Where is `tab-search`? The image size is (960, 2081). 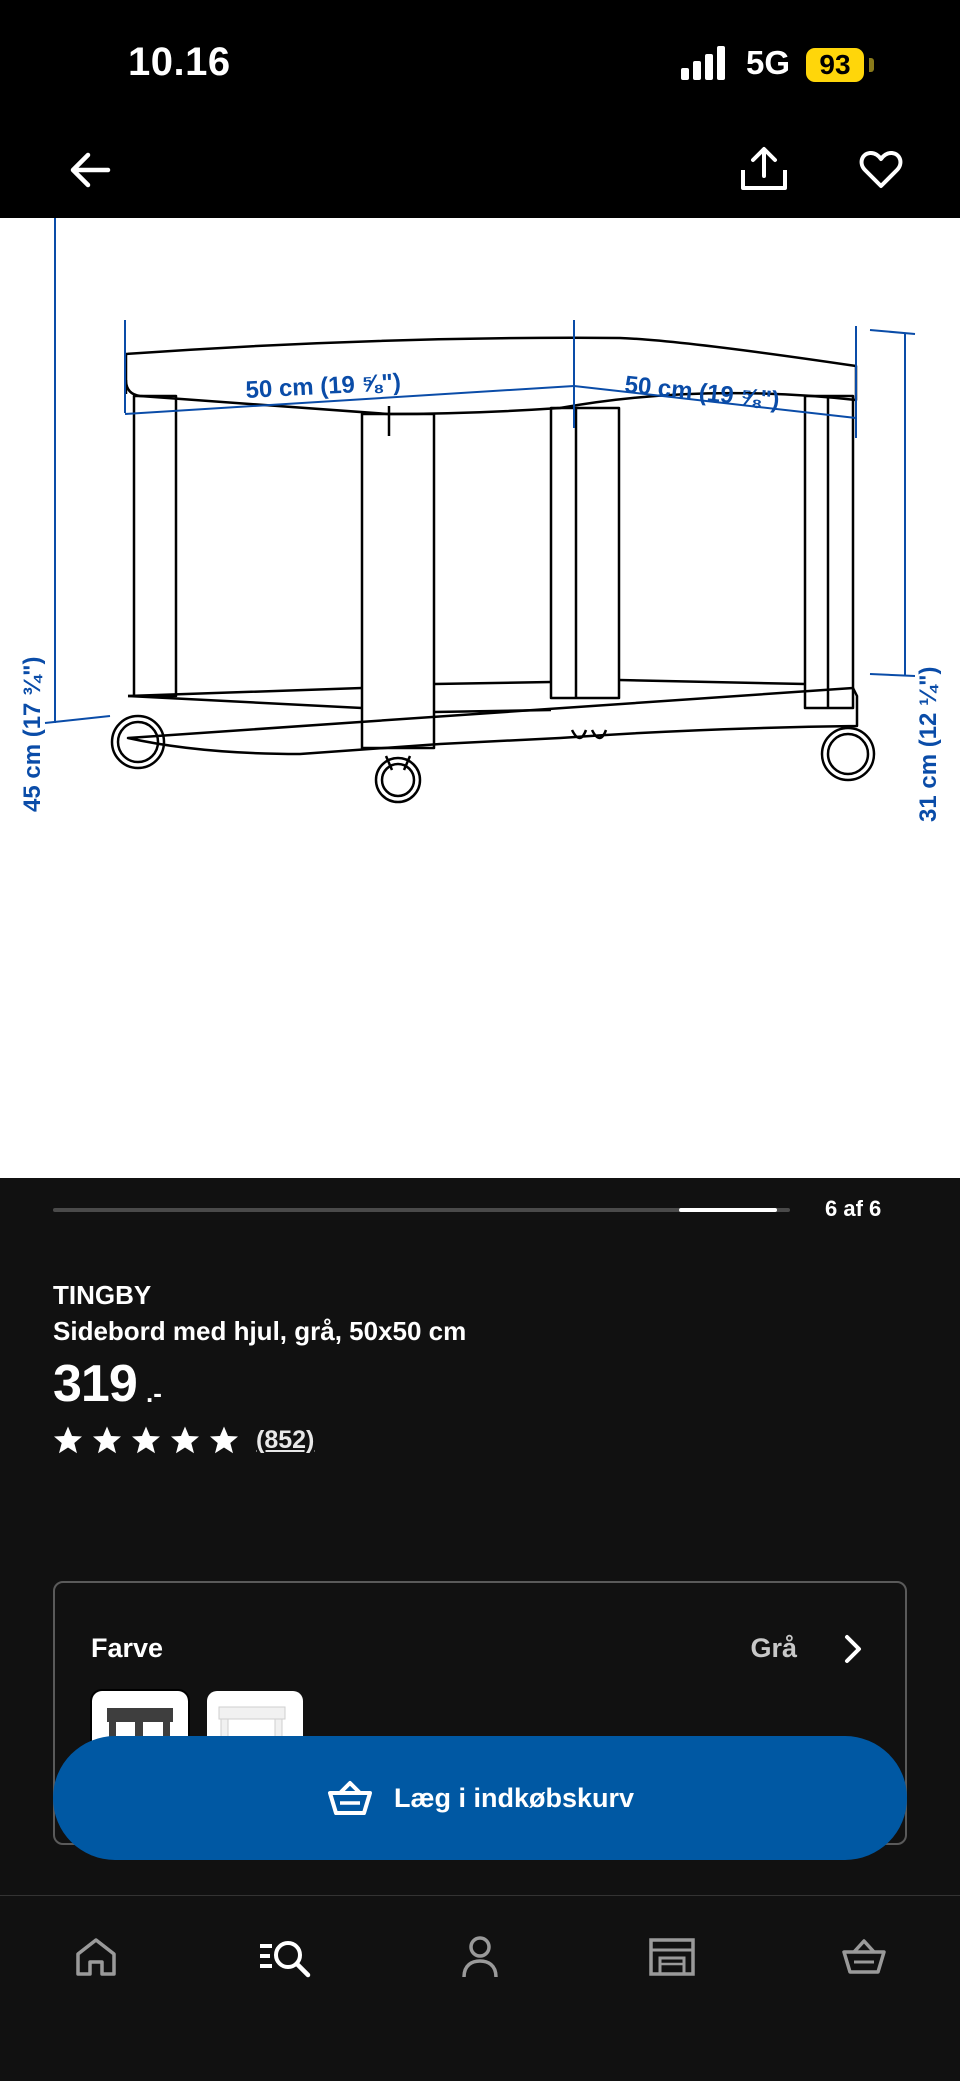
tab-search is located at coordinates (286, 1957).